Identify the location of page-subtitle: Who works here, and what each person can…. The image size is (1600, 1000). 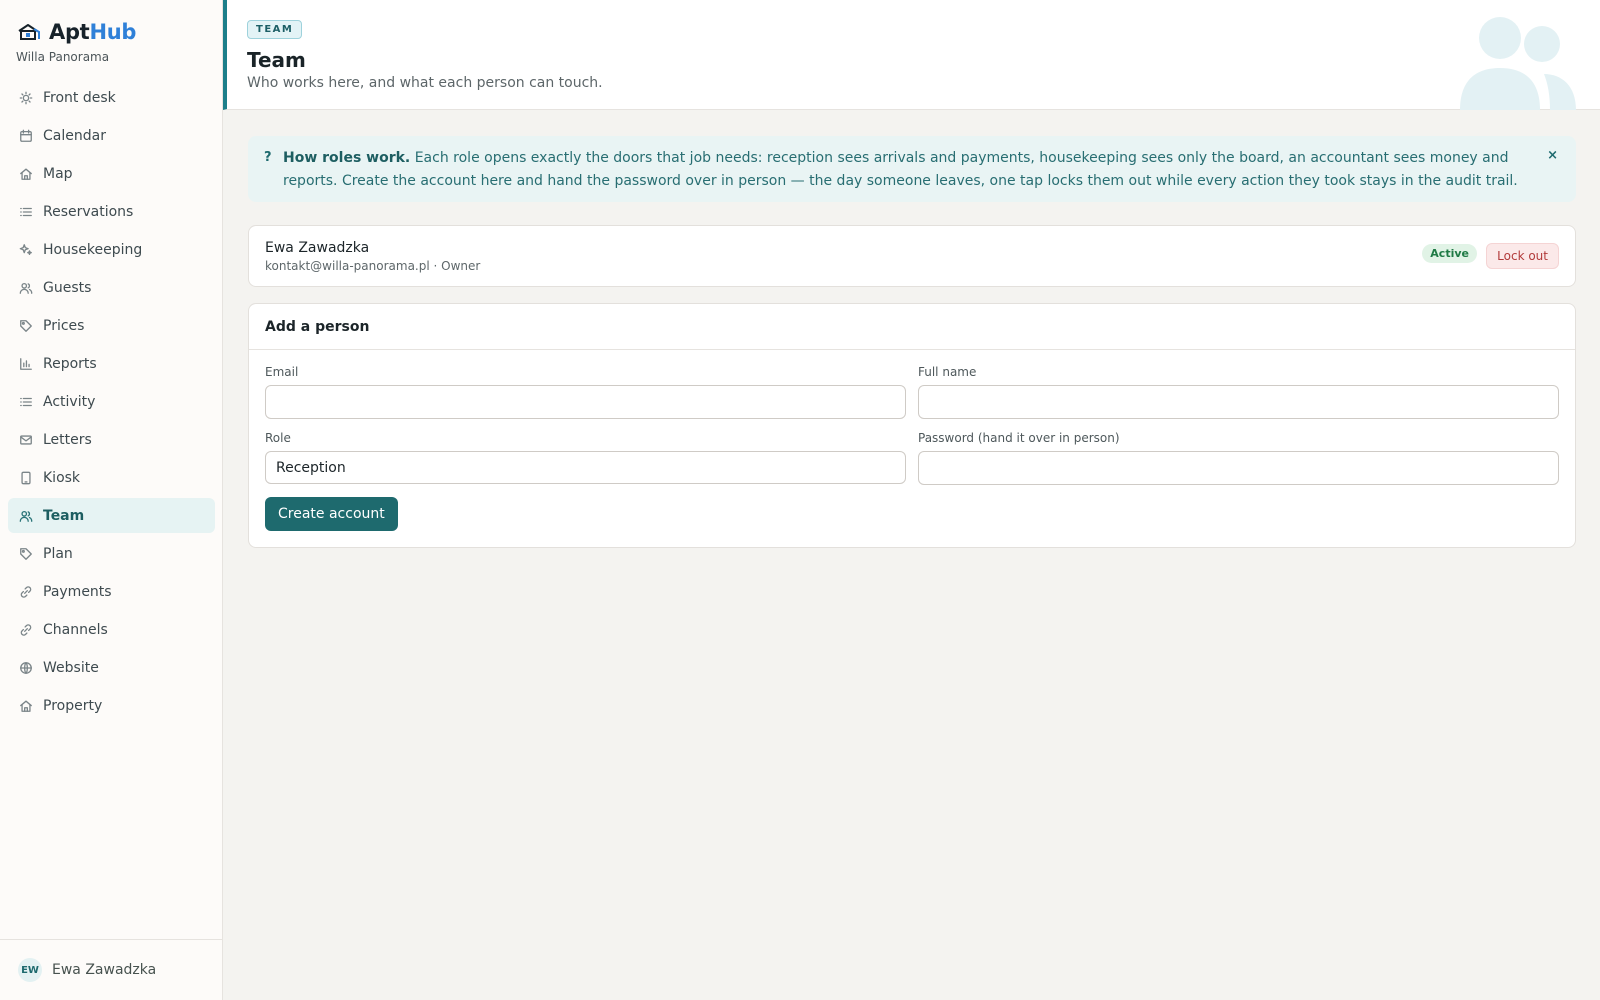
(425, 83).